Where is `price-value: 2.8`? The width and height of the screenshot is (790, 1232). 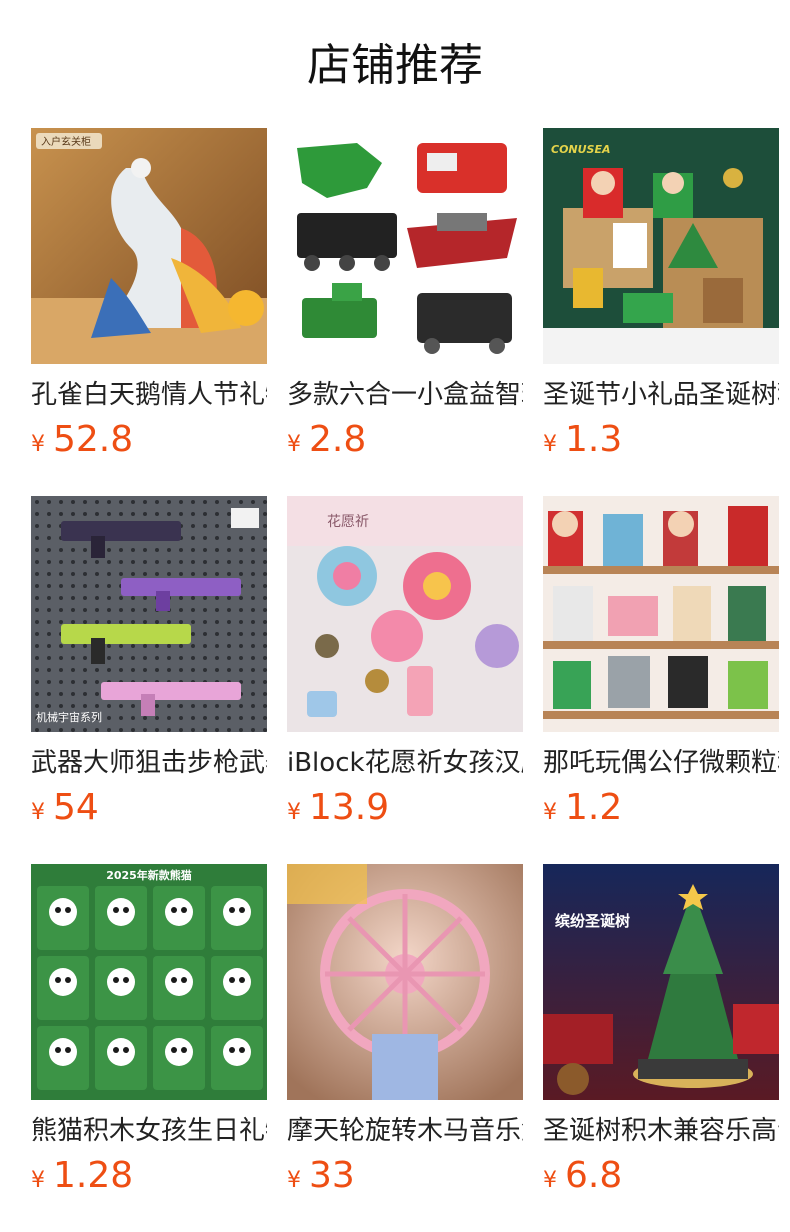 price-value: 2.8 is located at coordinates (338, 439).